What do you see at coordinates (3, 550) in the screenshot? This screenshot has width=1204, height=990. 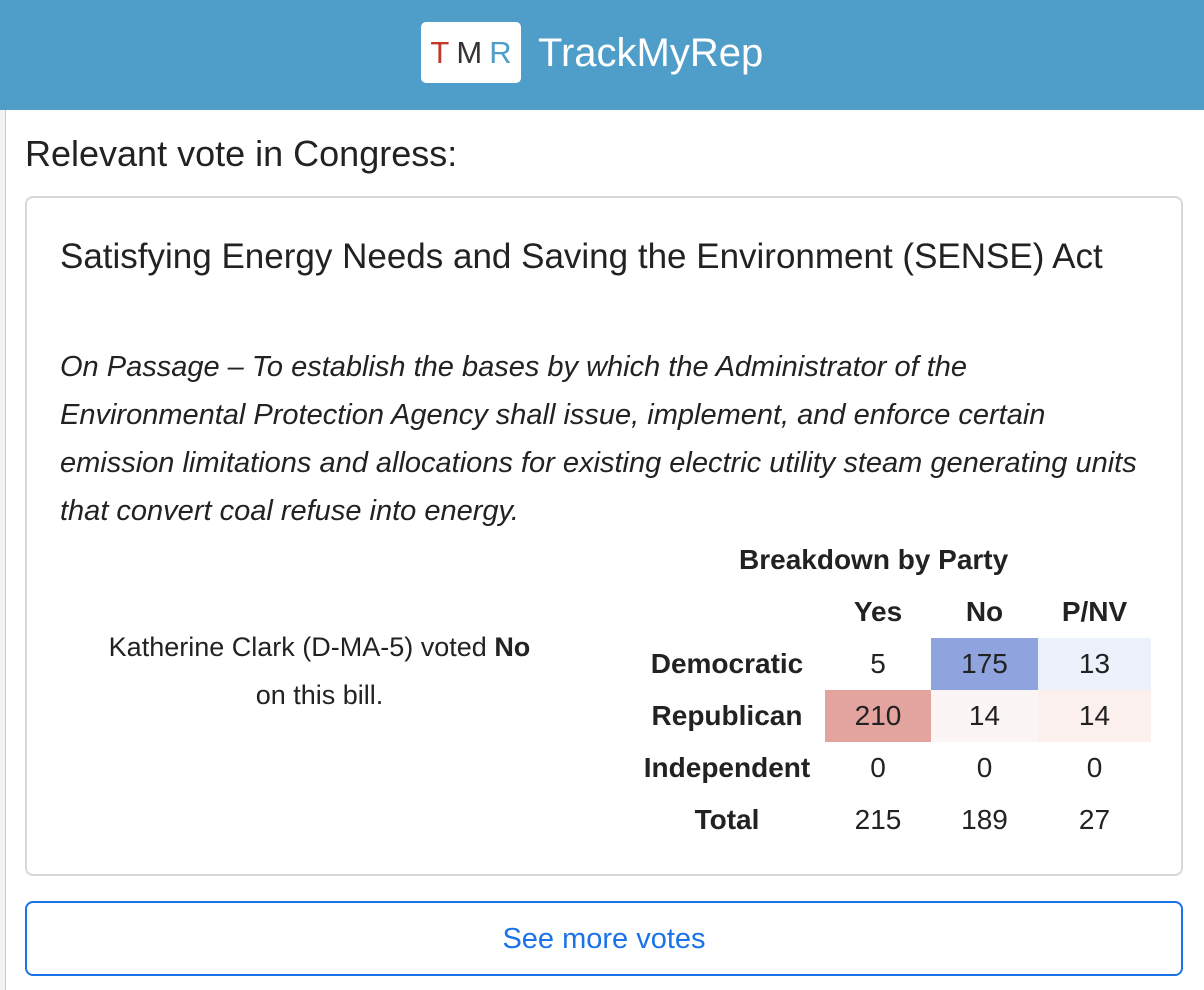 I see `background-window-edge` at bounding box center [3, 550].